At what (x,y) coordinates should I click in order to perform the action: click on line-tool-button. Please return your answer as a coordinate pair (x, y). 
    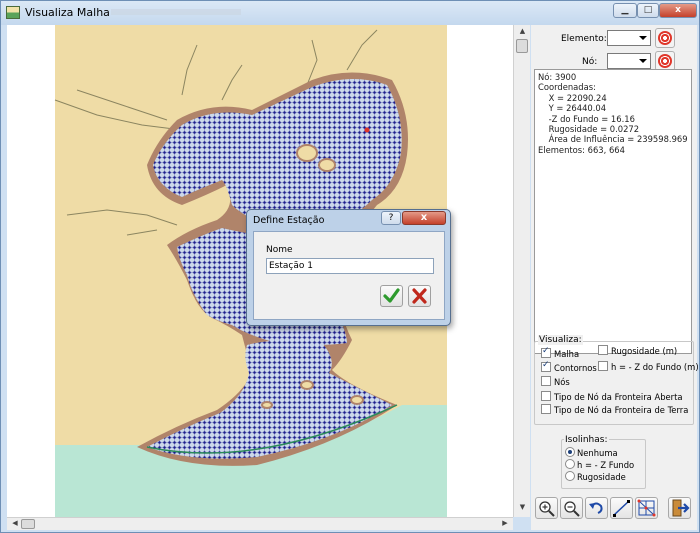
    Looking at the image, I should click on (621, 508).